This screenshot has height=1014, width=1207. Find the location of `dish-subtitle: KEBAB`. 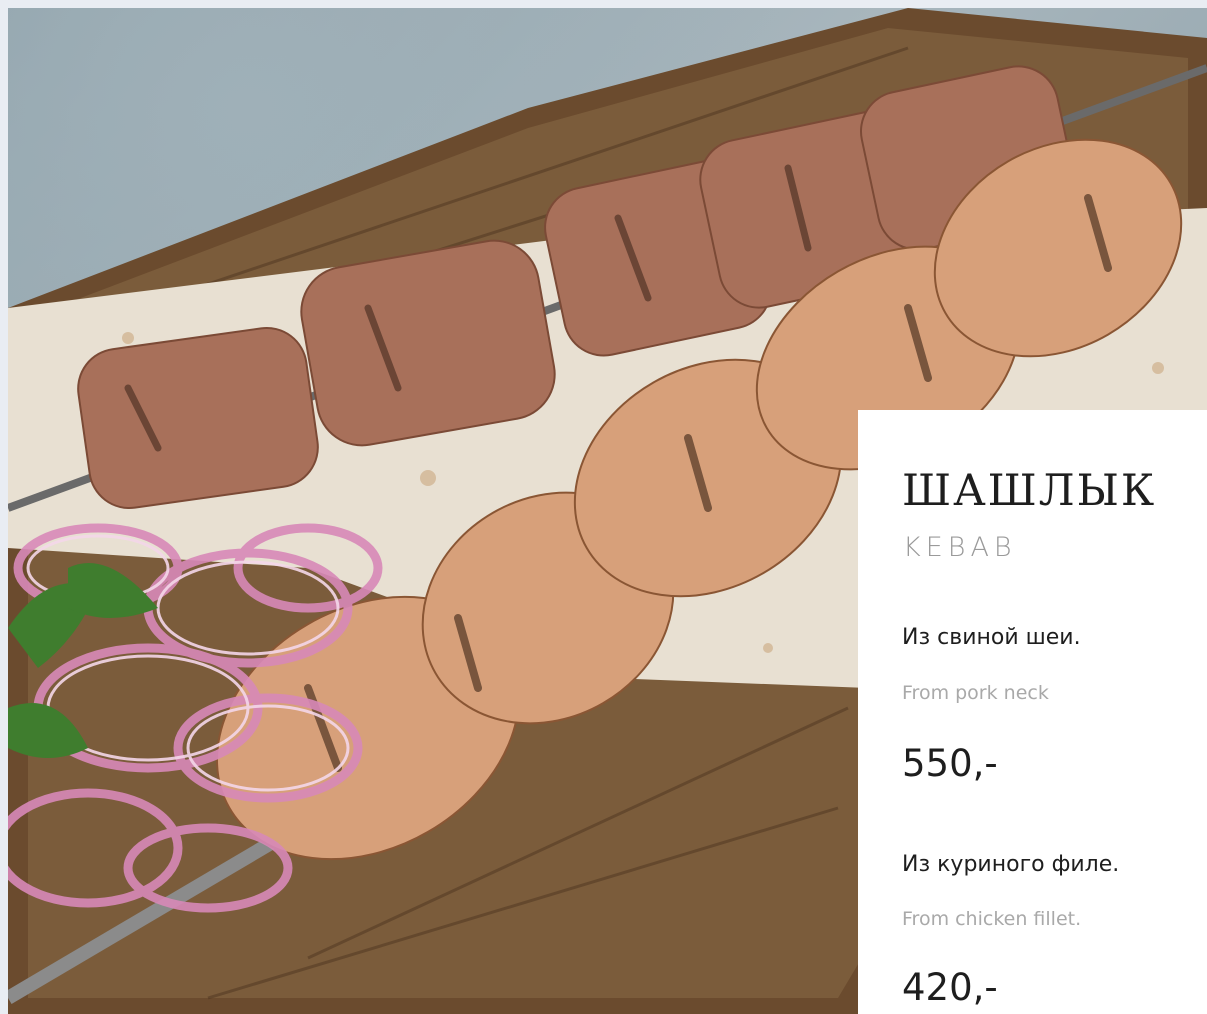

dish-subtitle: KEBAB is located at coordinates (960, 547).